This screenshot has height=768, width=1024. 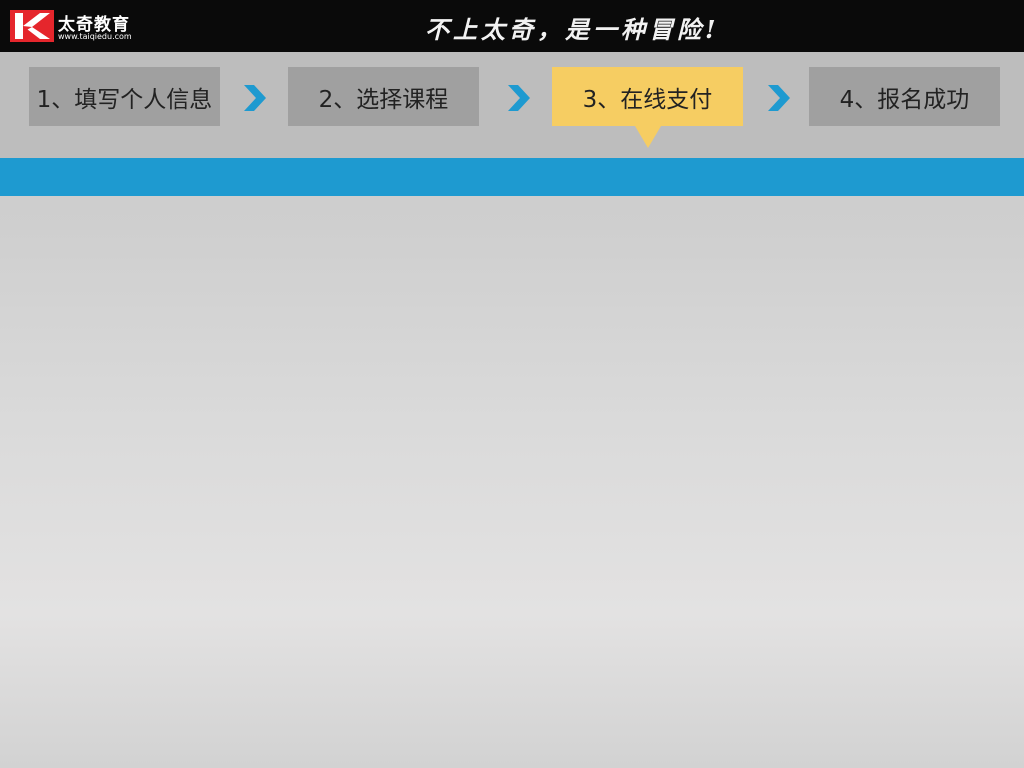 I want to click on progress-steps: 1、填写个人信息 2、选择课程 3、在线支付 4、报名成功, so click(x=512, y=105).